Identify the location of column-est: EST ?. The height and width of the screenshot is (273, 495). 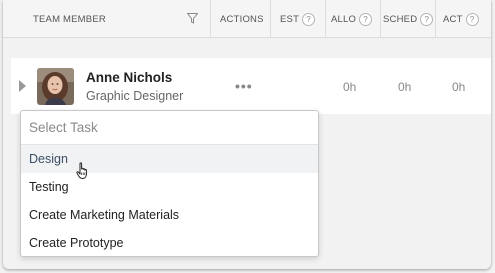
(297, 19).